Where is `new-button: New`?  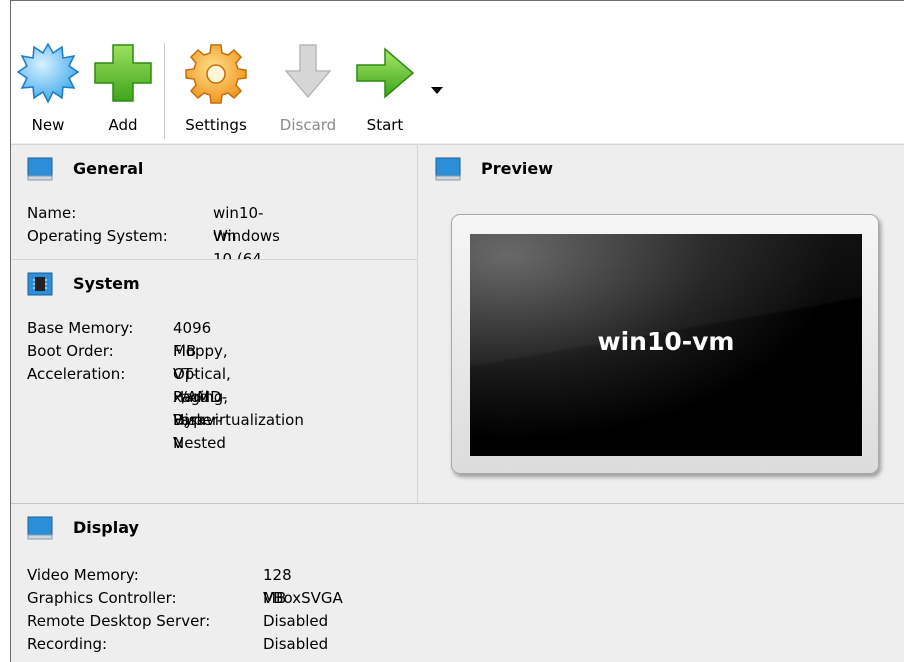 new-button: New is located at coordinates (48, 91).